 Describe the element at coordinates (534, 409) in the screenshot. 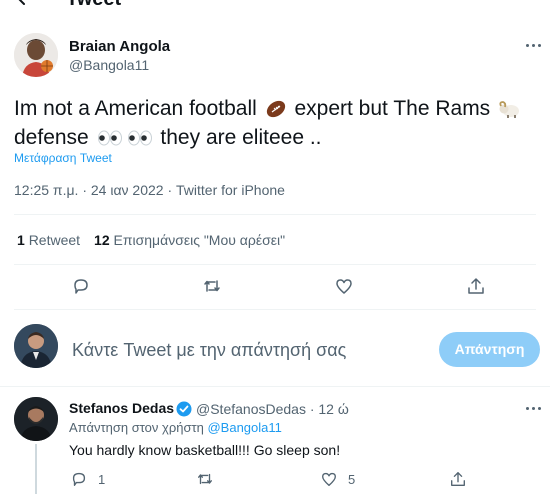

I see `reply-more-options-icon` at that location.